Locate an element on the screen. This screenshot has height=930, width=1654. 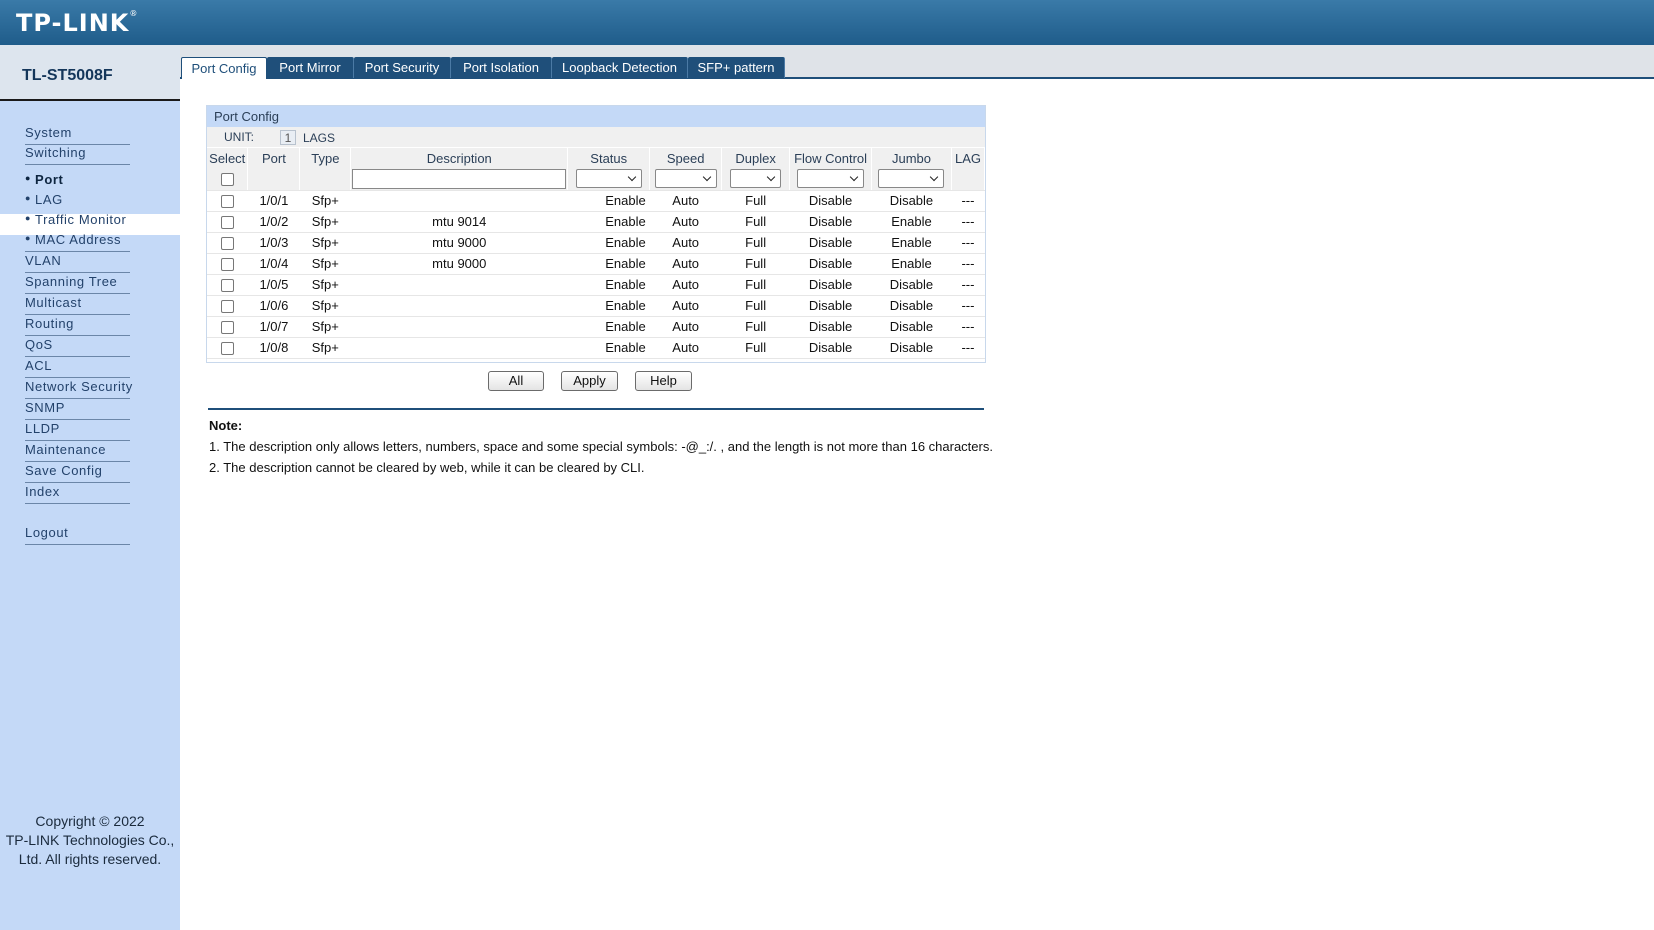
sidebar-item-multicast: Multicast is located at coordinates (77, 305).